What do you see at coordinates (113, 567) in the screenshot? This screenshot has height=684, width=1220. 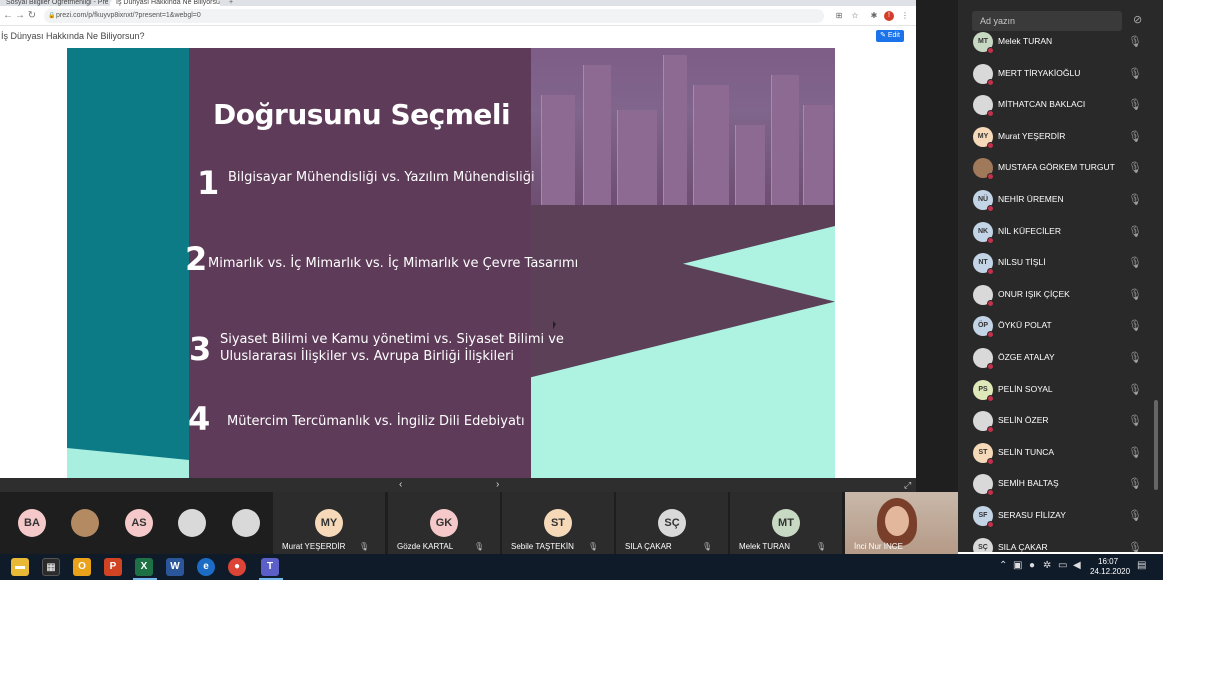 I see `powerpoint-icon: P` at bounding box center [113, 567].